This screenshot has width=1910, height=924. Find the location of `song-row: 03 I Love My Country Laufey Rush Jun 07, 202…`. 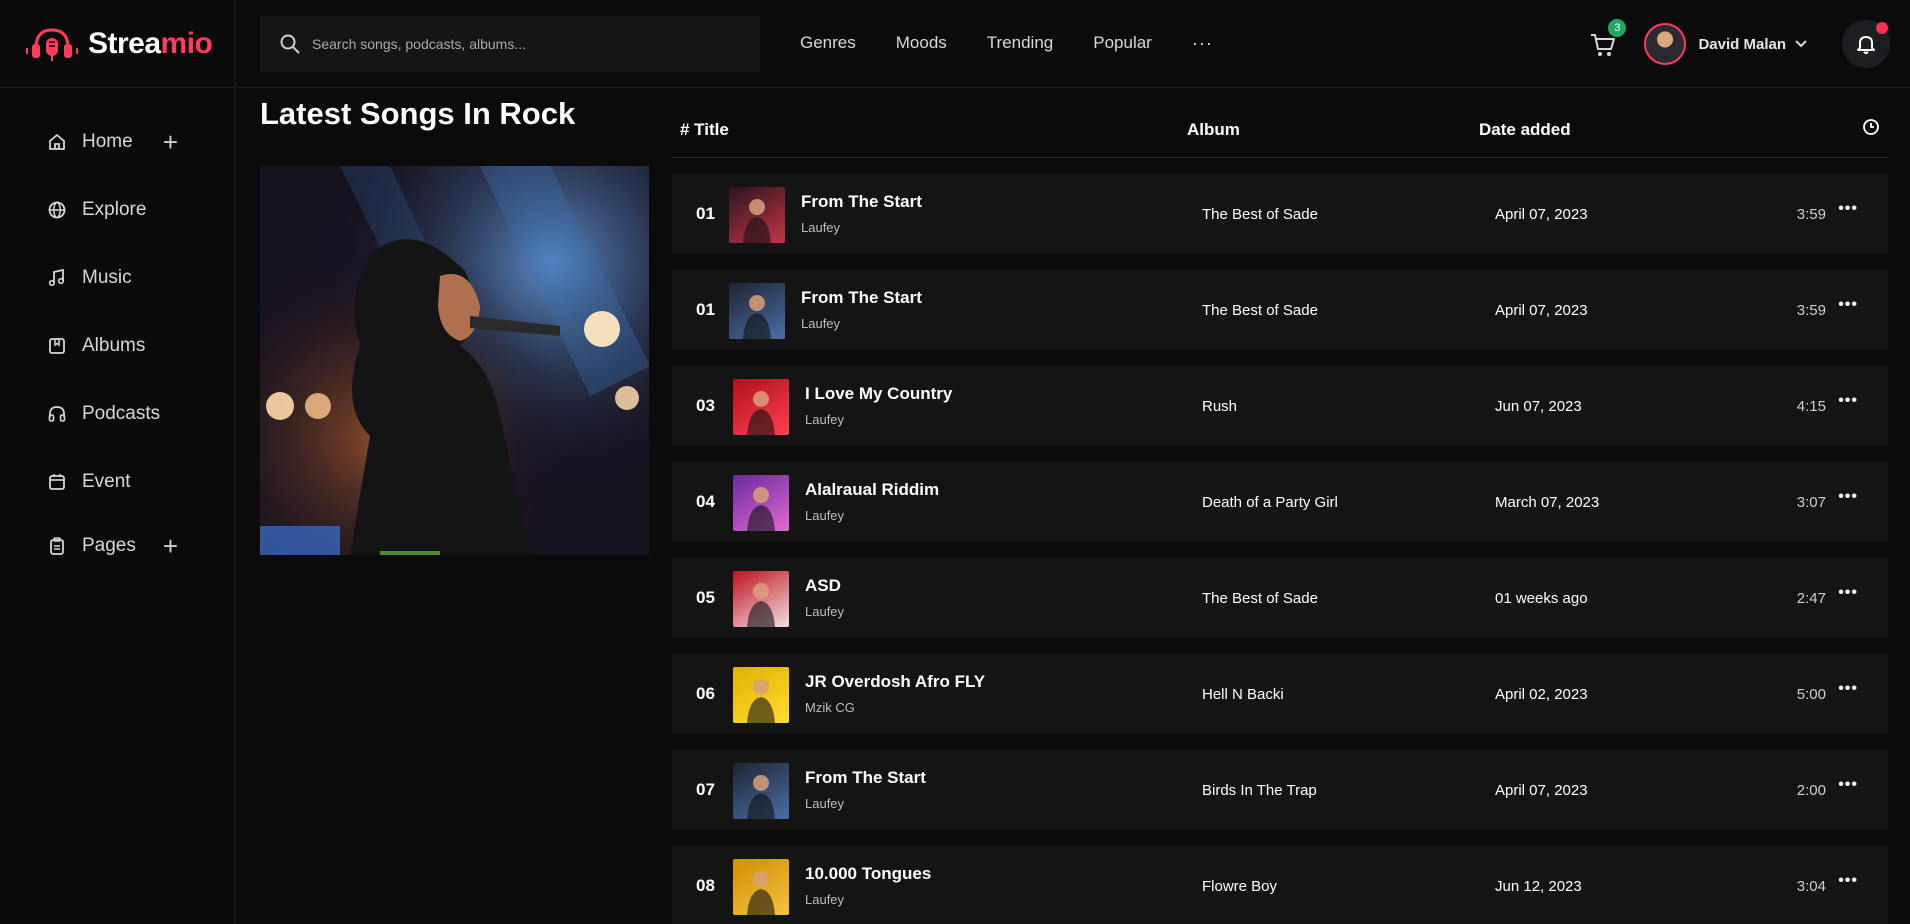

song-row: 03 I Love My Country Laufey Rush Jun 07, 202… is located at coordinates (1280, 406).